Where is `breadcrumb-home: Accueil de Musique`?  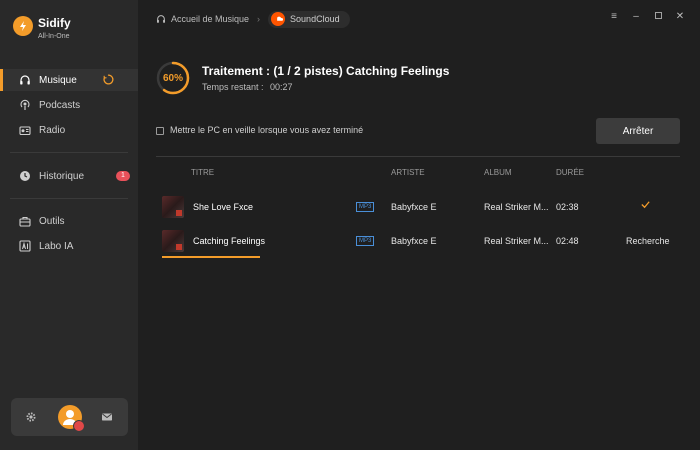 breadcrumb-home: Accueil de Musique is located at coordinates (210, 19).